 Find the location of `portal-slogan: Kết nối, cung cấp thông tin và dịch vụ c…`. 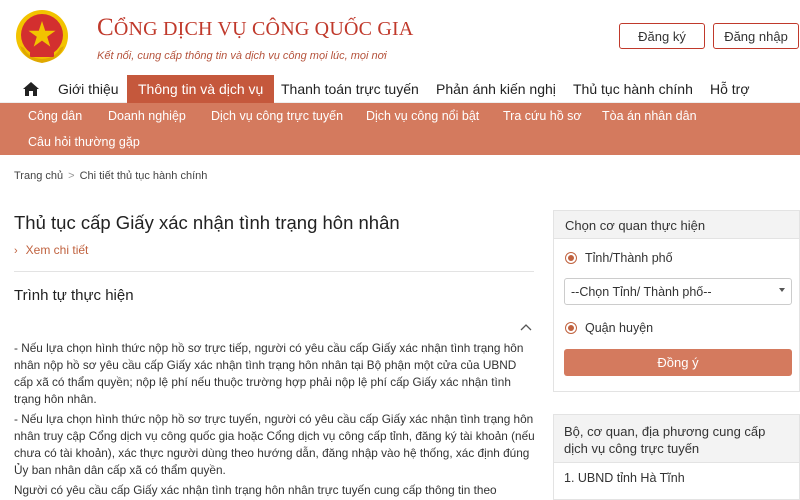

portal-slogan: Kết nối, cung cấp thông tin và dịch vụ c… is located at coordinates (242, 56).